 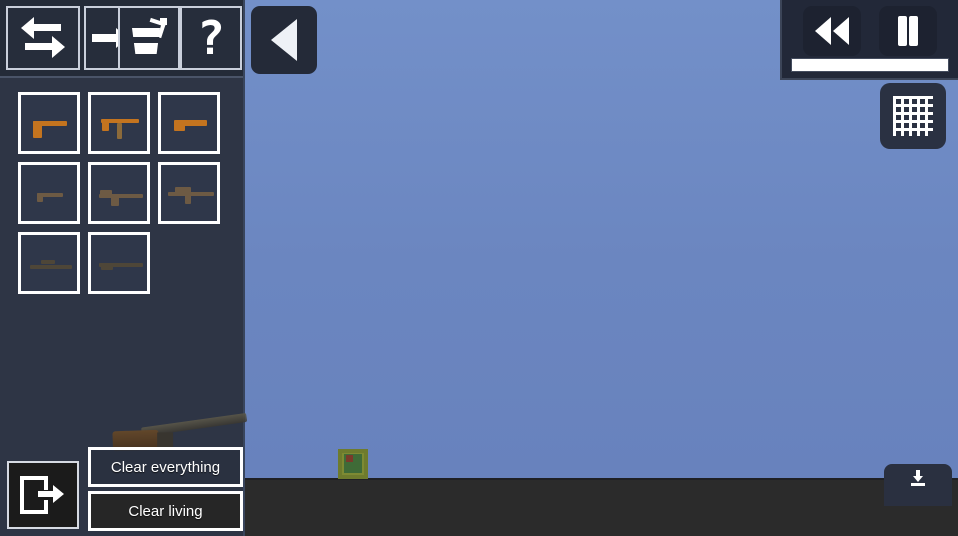 I want to click on inventory-slot-pistol, so click(x=49, y=123).